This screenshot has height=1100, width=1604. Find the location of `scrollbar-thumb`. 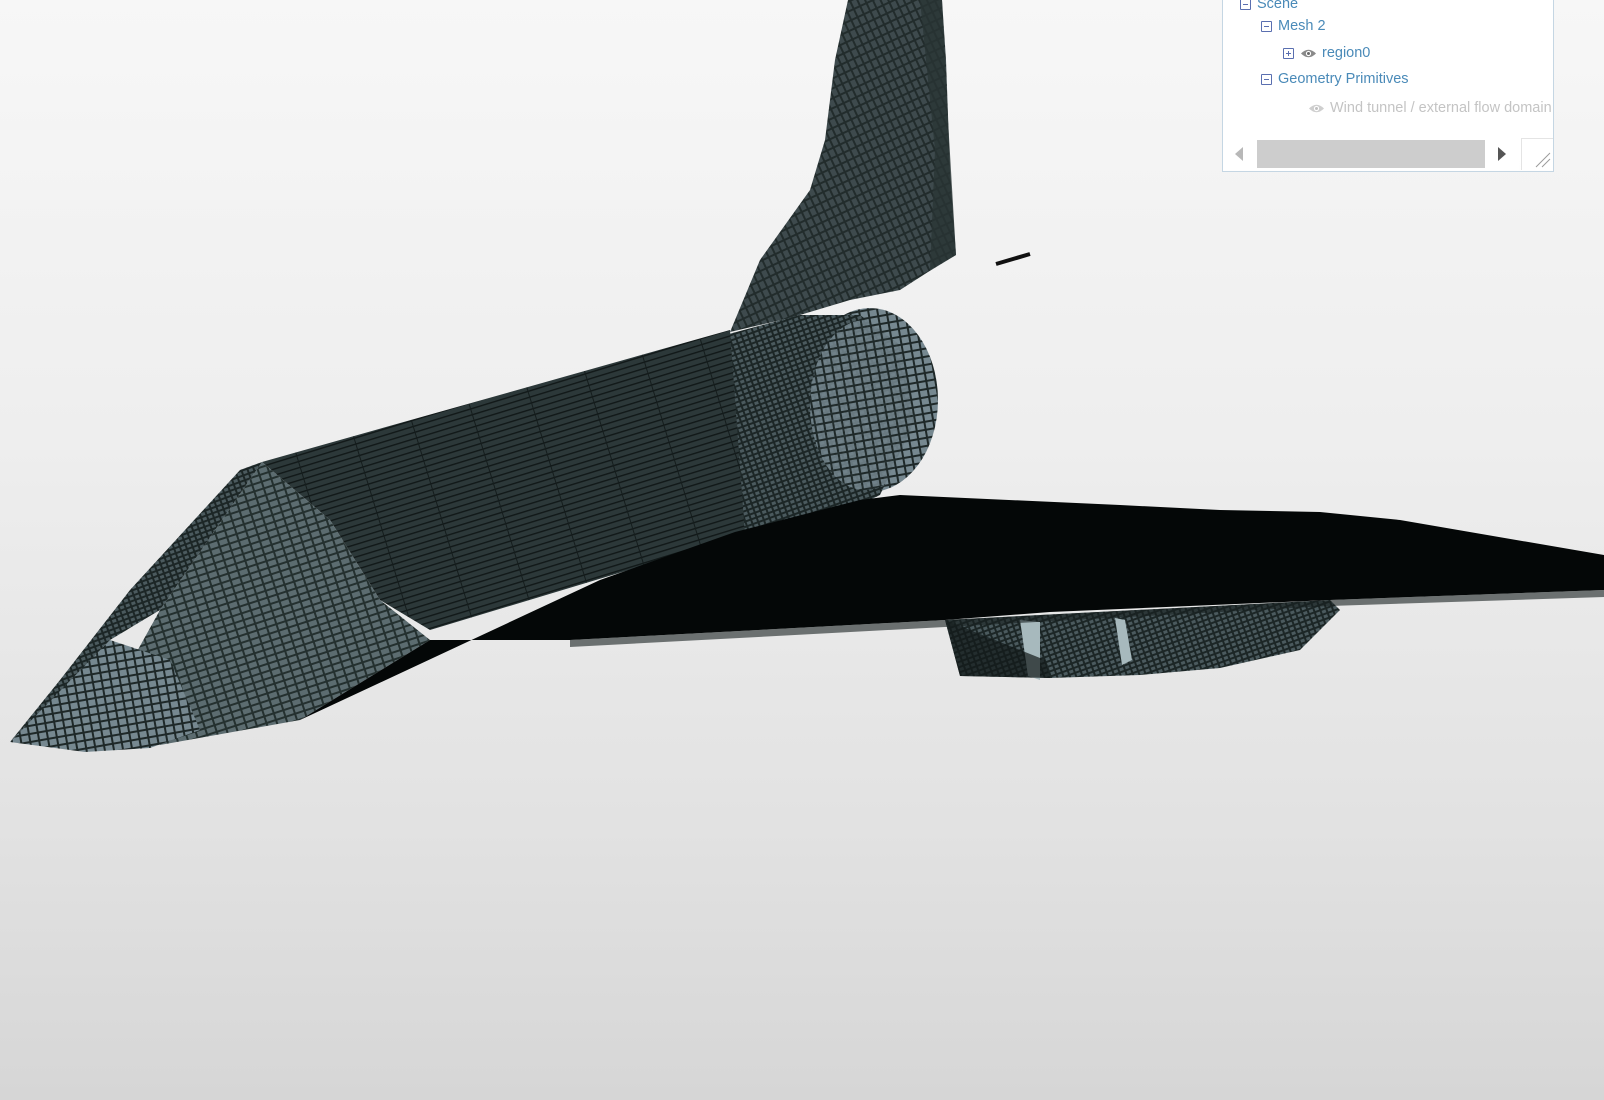

scrollbar-thumb is located at coordinates (1371, 154).